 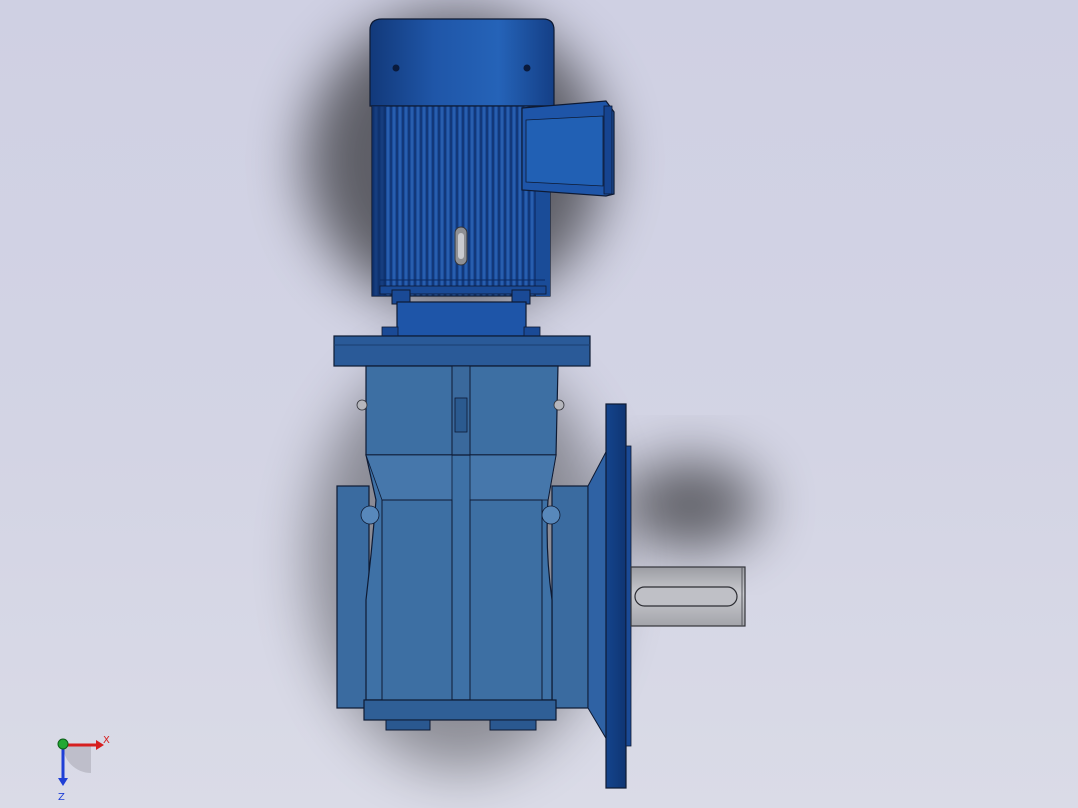 I want to click on motor-adapter, so click(x=461, y=319).